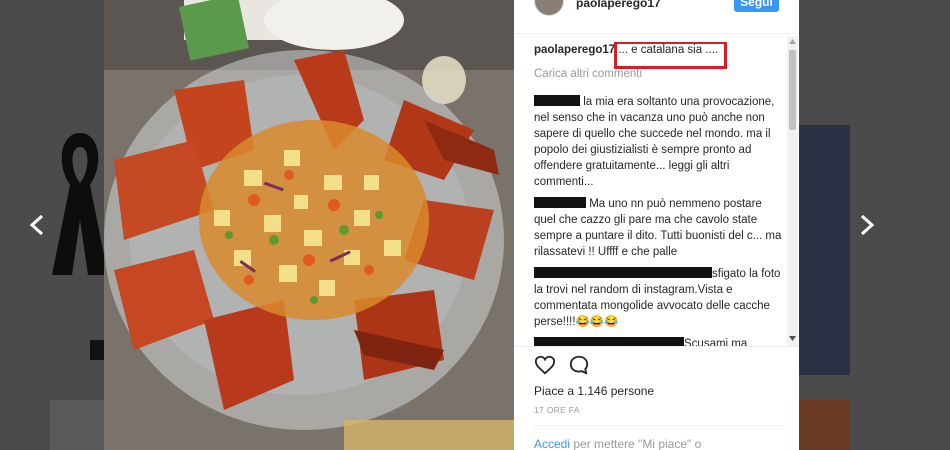 The width and height of the screenshot is (950, 450). What do you see at coordinates (867, 225) in the screenshot?
I see `chevron-right-icon` at bounding box center [867, 225].